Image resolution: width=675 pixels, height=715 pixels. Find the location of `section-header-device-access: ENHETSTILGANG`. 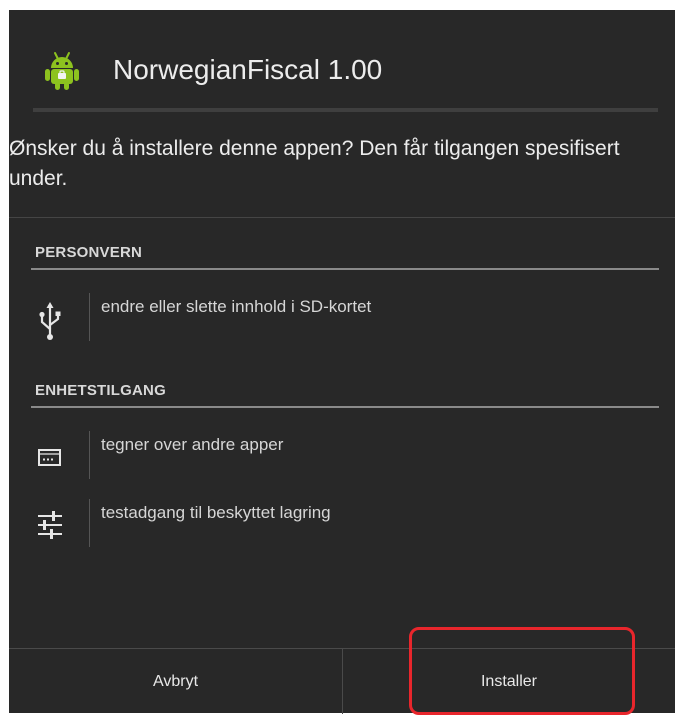

section-header-device-access: ENHETSTILGANG is located at coordinates (100, 390).